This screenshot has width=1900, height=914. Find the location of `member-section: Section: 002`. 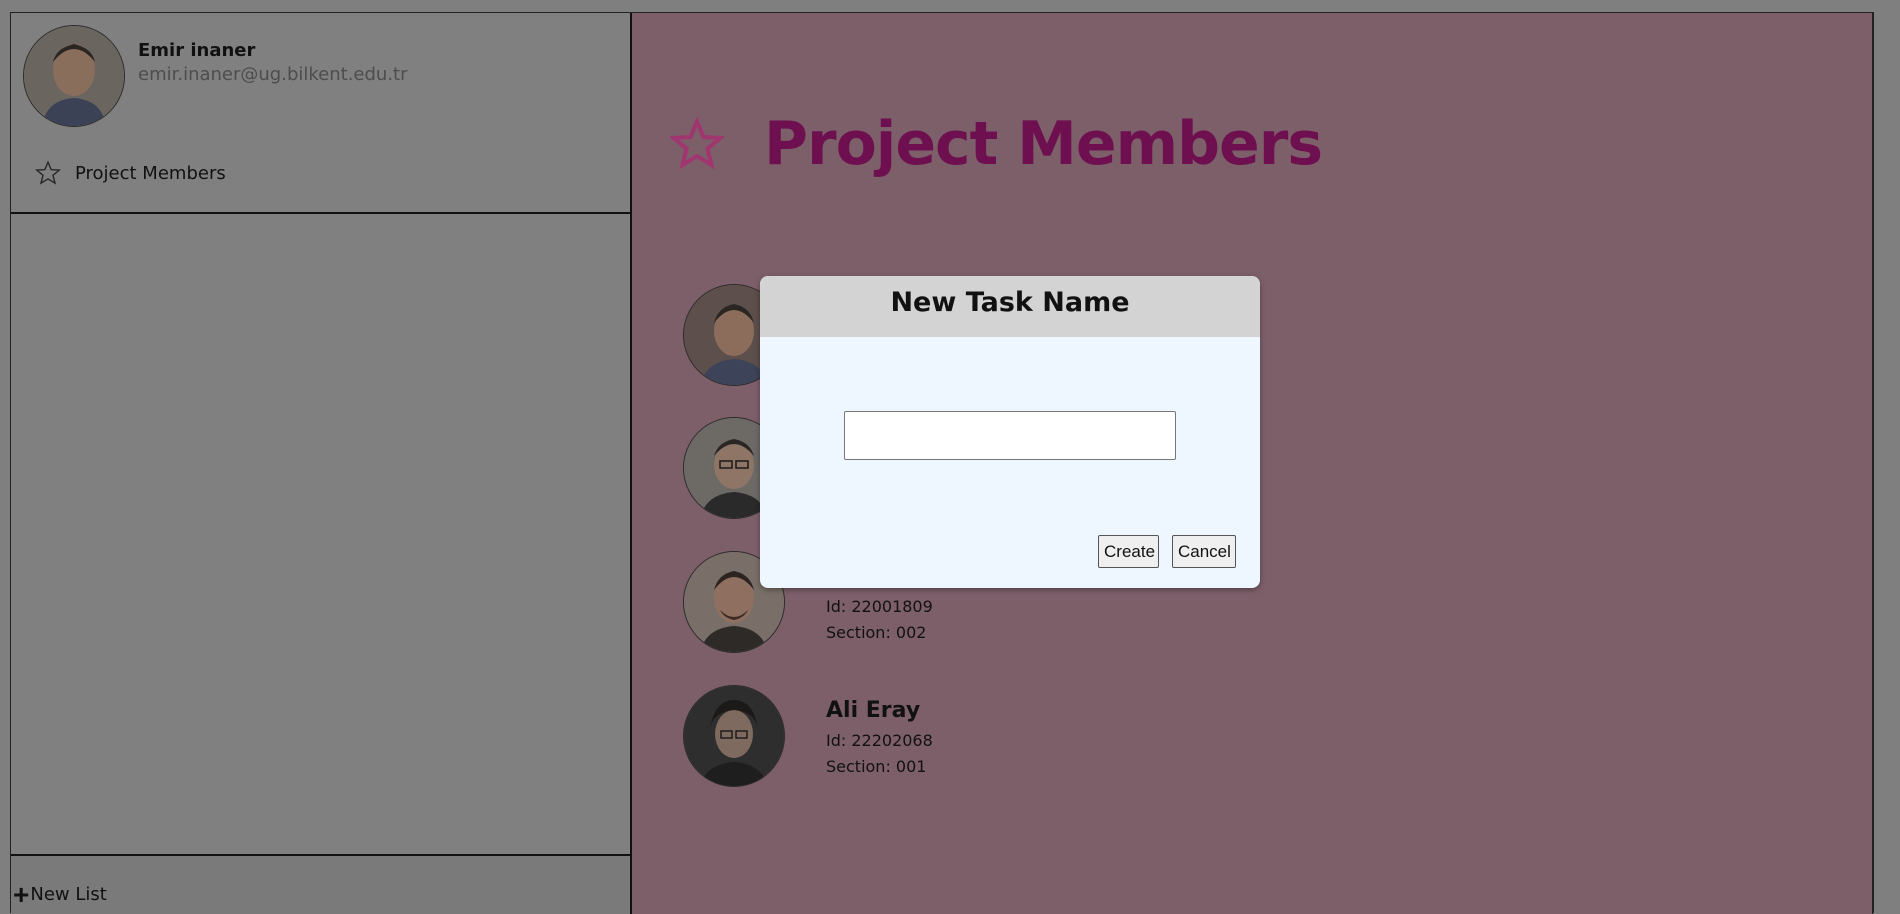

member-section: Section: 002 is located at coordinates (876, 632).